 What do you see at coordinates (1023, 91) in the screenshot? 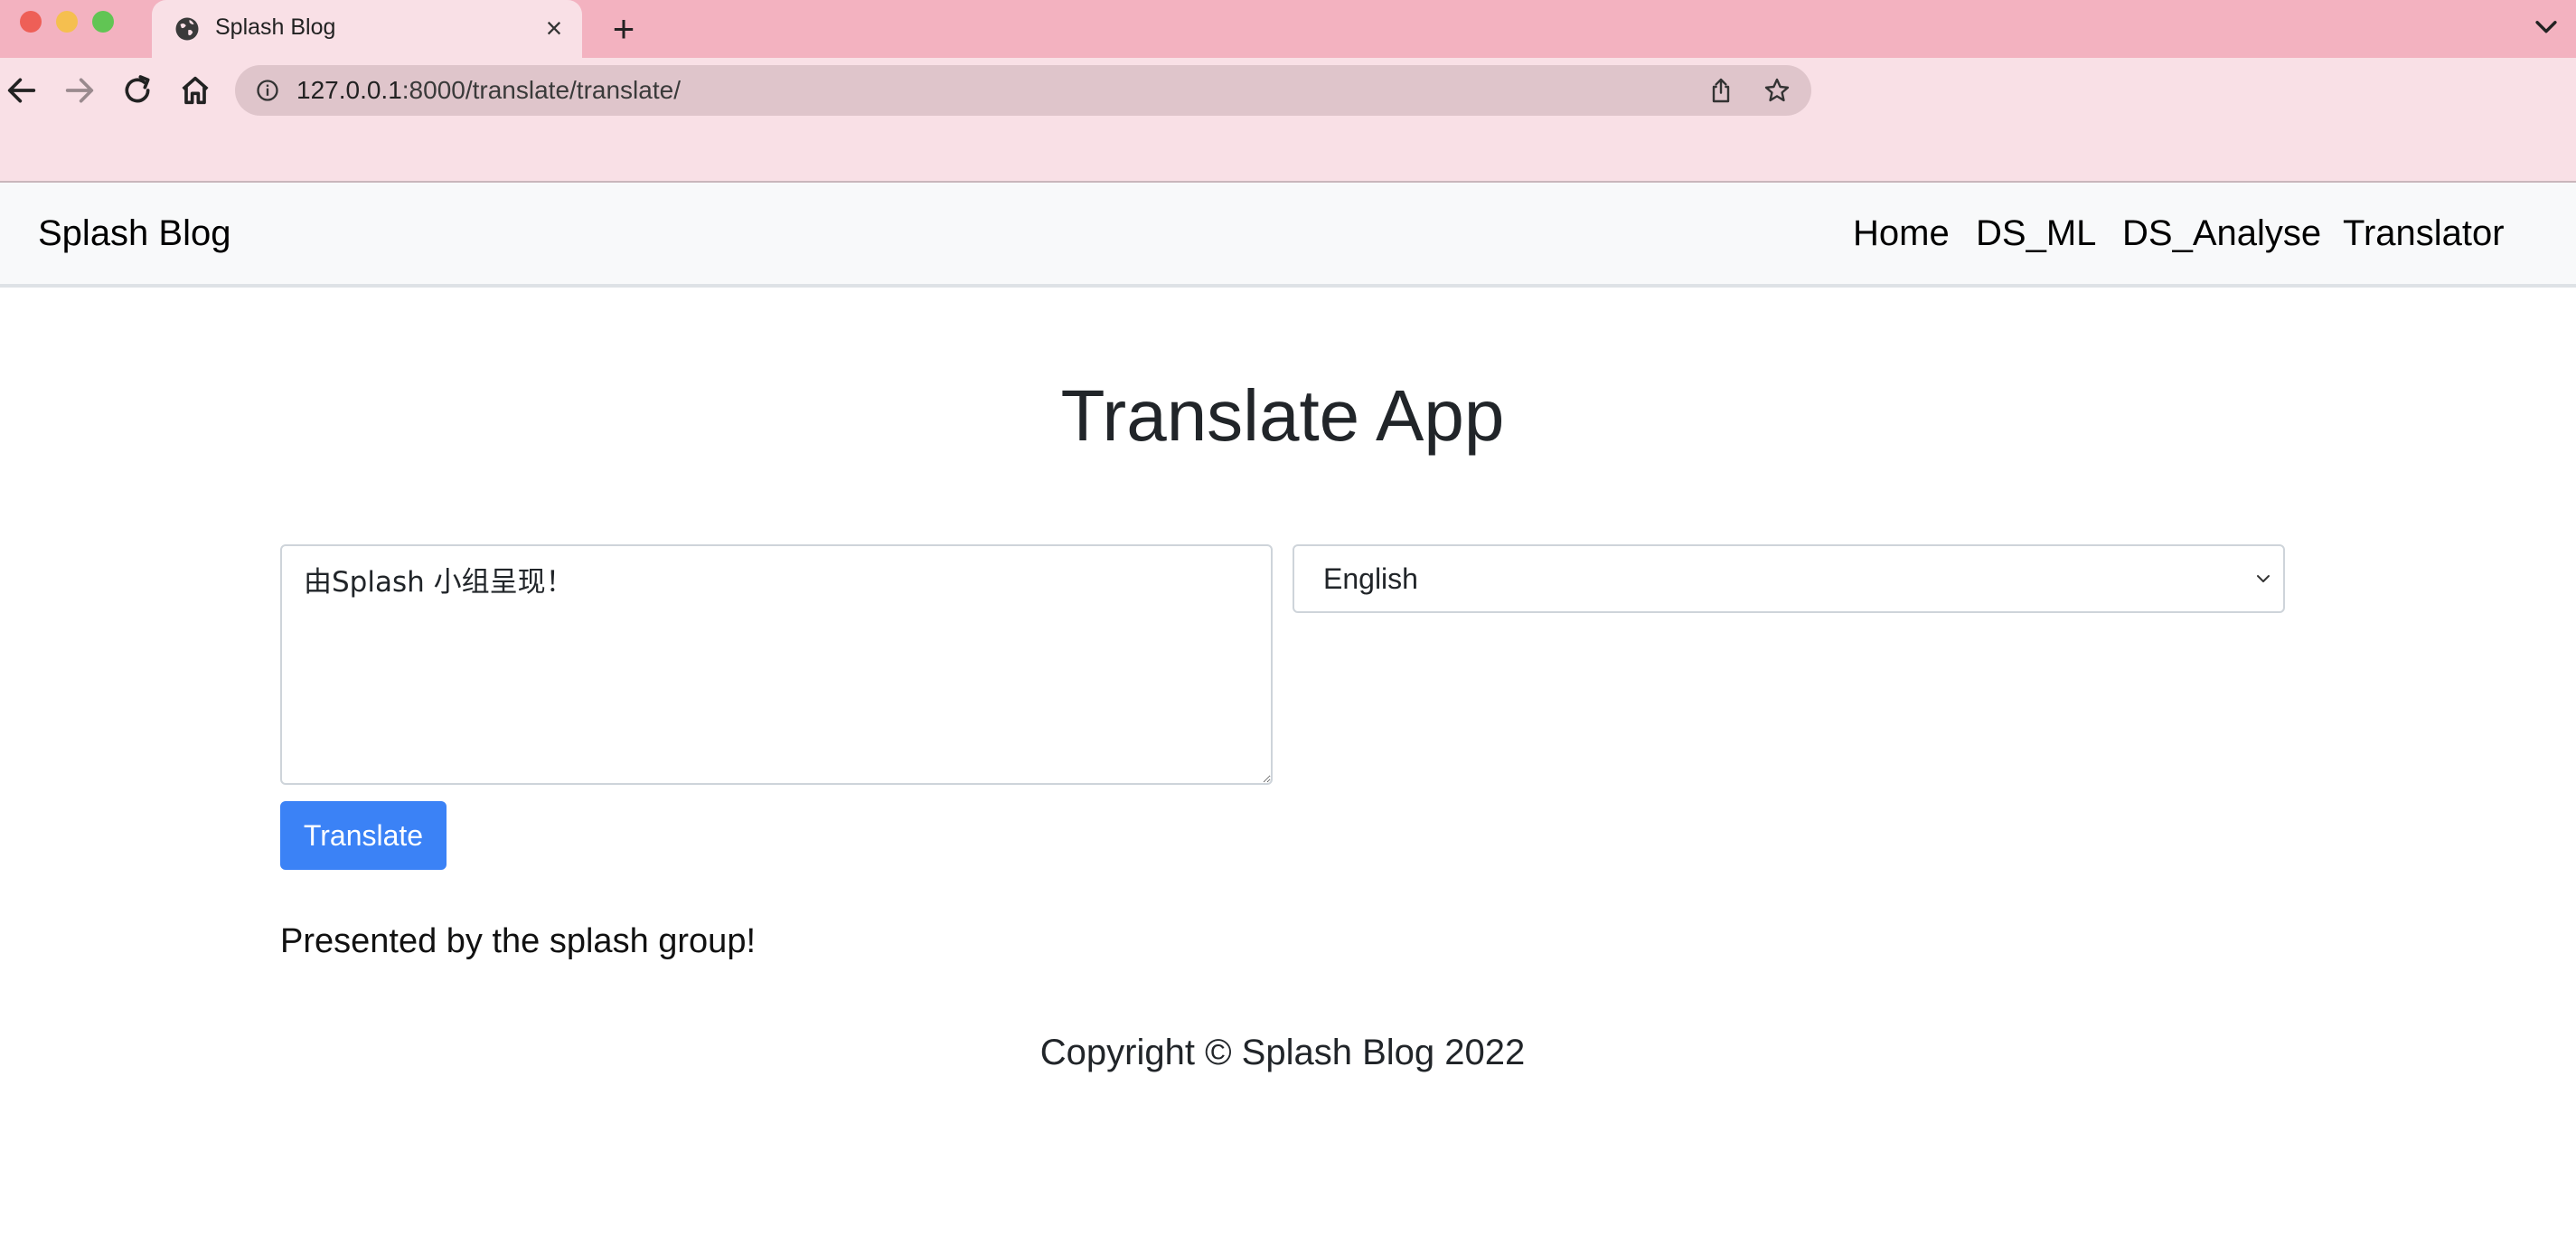
I see `address-bar: 127.0.0.1:8000/translate/translate/` at bounding box center [1023, 91].